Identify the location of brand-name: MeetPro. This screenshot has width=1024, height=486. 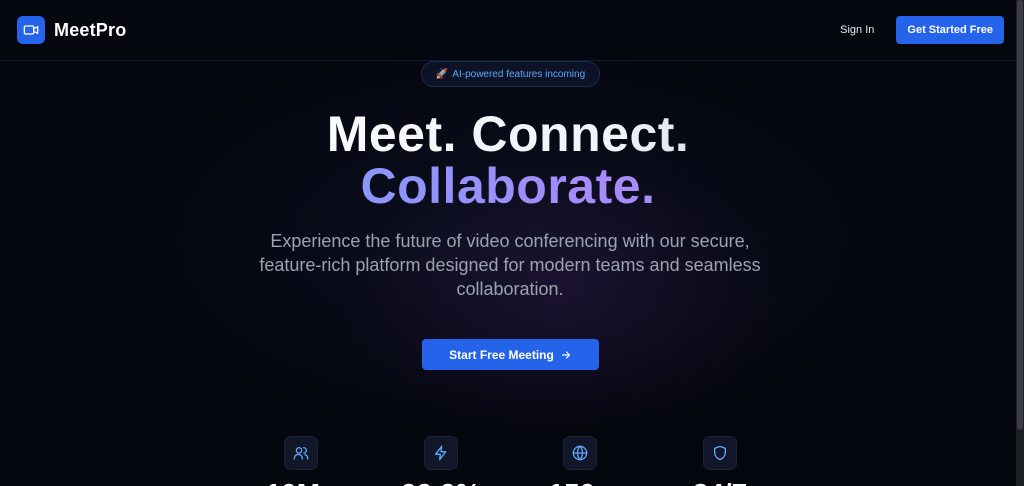
(90, 29).